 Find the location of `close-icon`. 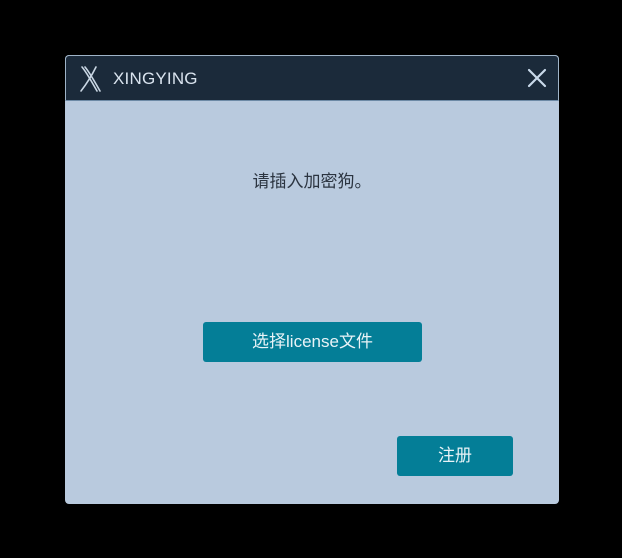

close-icon is located at coordinates (537, 78).